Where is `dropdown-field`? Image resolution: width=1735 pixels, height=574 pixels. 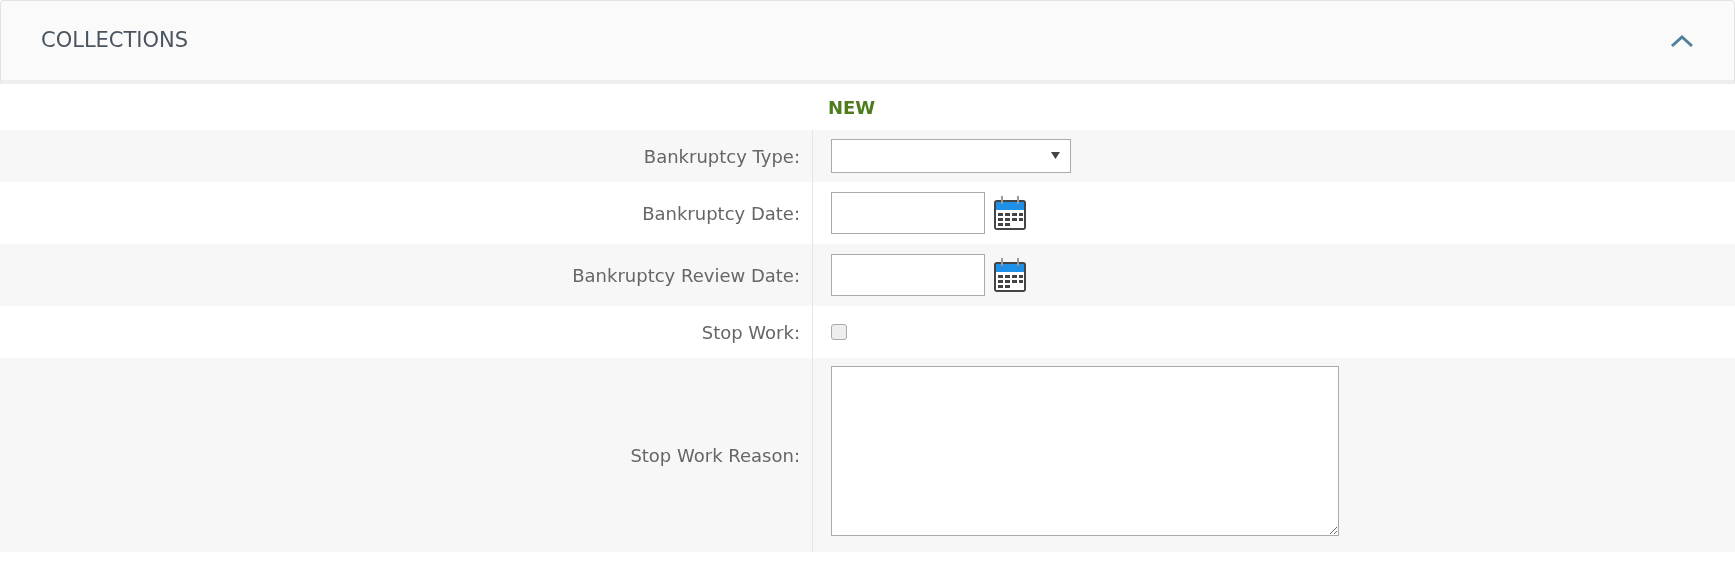 dropdown-field is located at coordinates (951, 156).